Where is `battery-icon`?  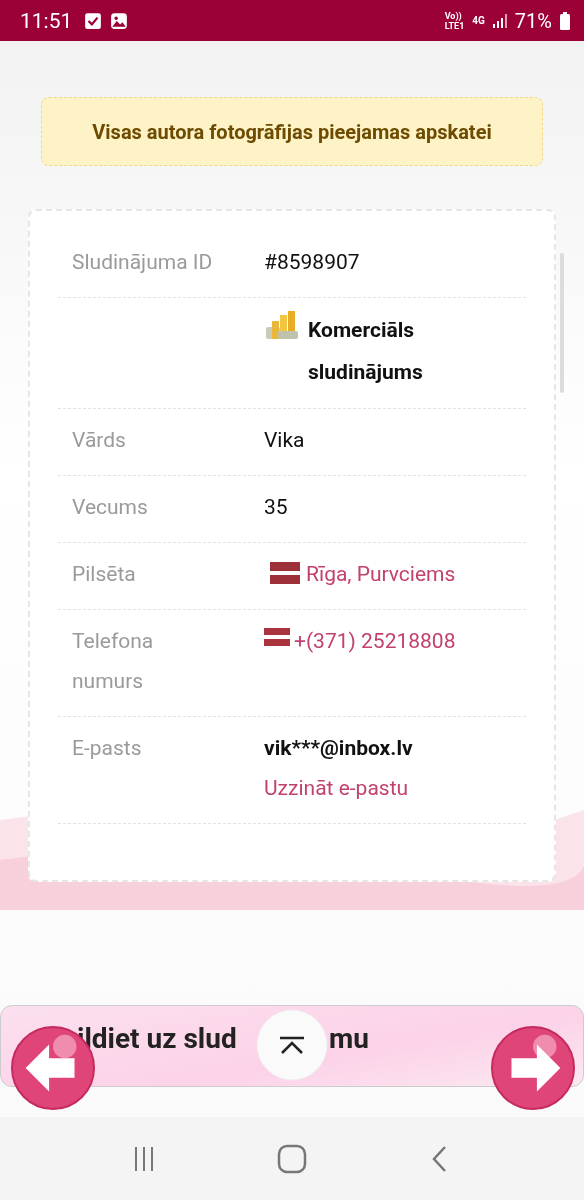
battery-icon is located at coordinates (565, 20).